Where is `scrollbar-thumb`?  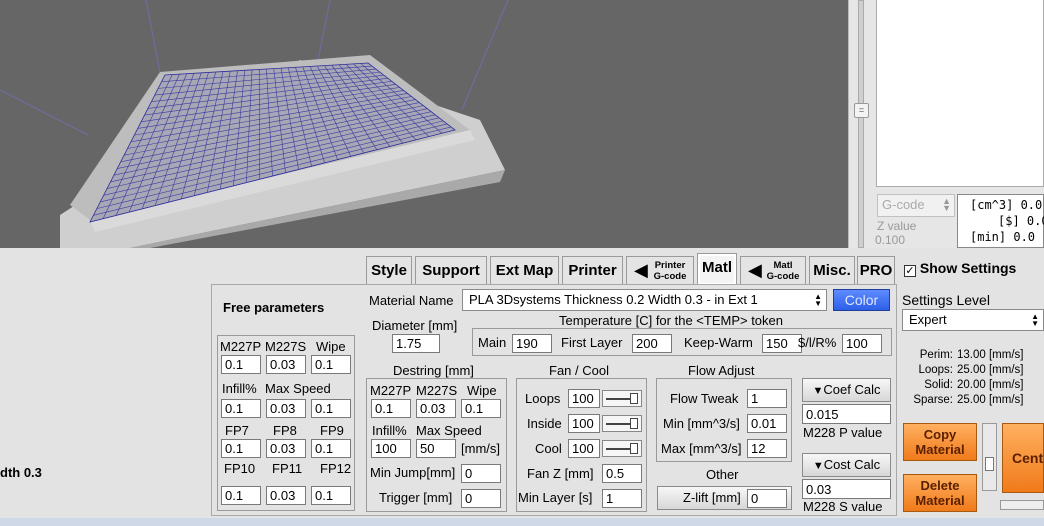 scrollbar-thumb is located at coordinates (989, 464).